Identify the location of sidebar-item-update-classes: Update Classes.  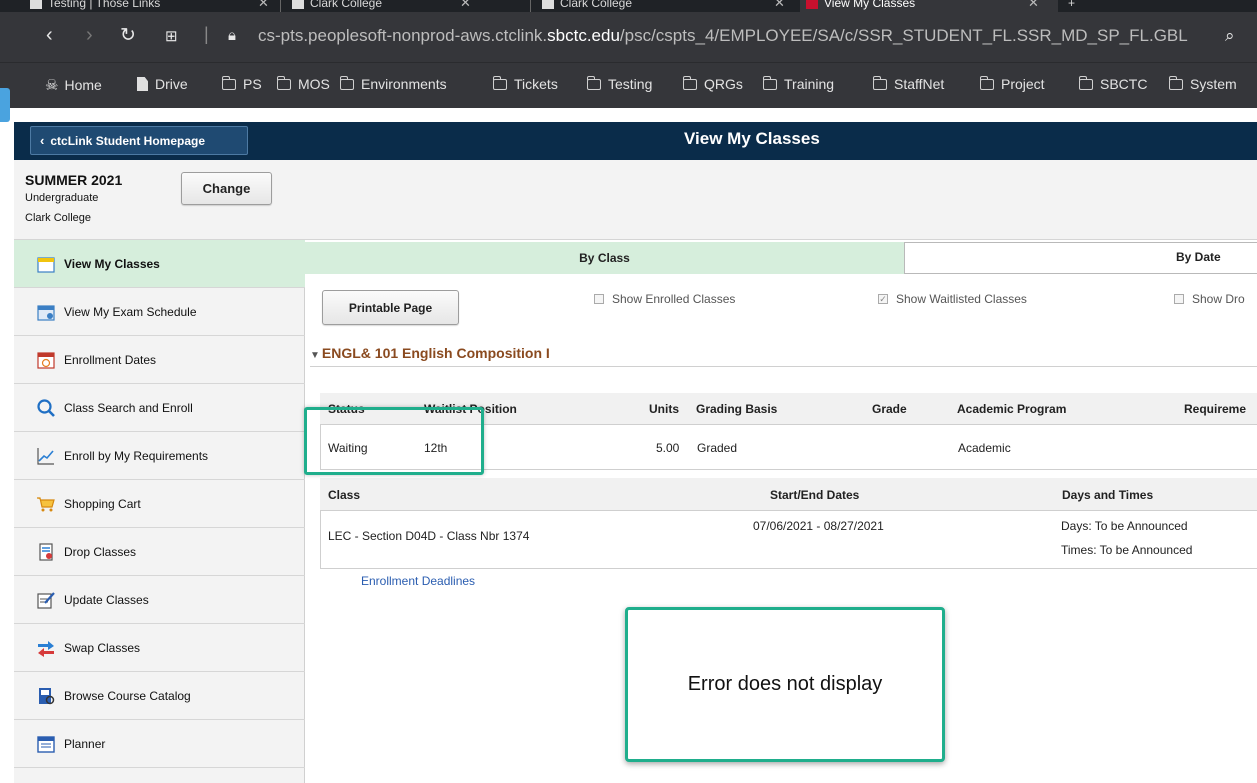
(159, 600).